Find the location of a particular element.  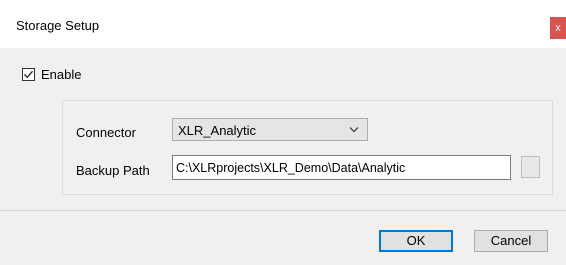

check-icon is located at coordinates (28, 74).